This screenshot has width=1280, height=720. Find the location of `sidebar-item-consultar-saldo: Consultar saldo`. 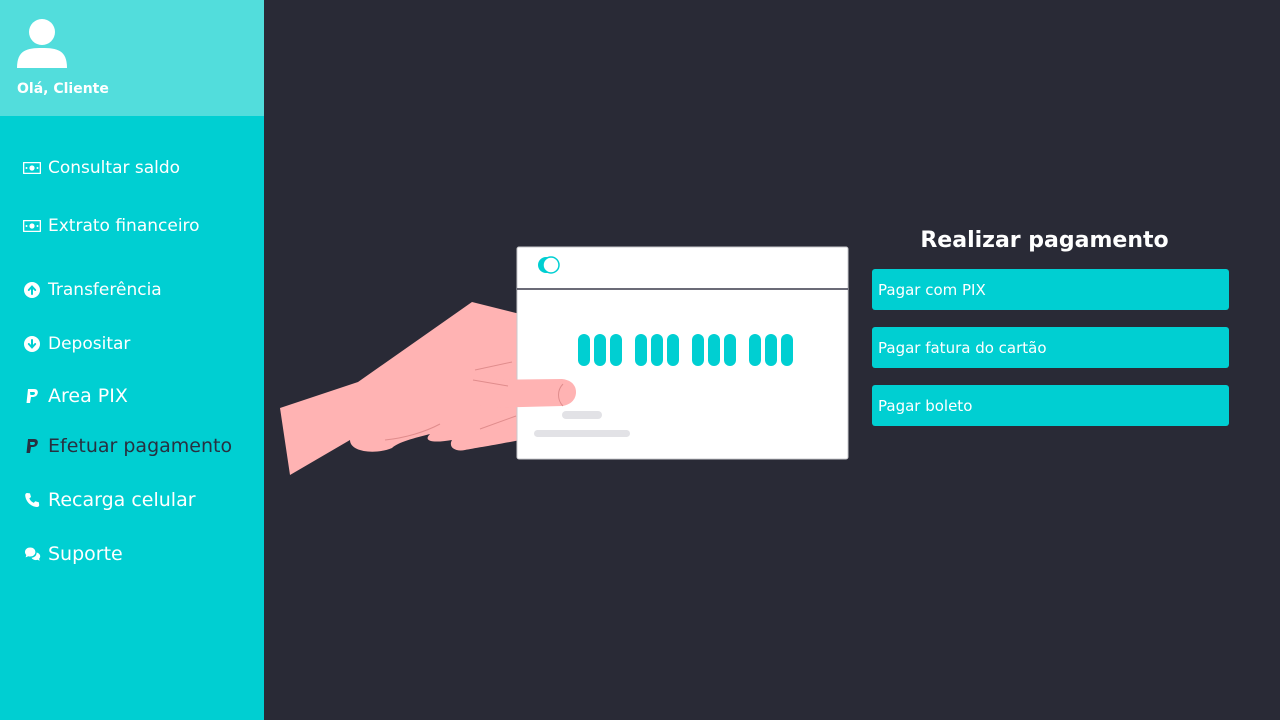

sidebar-item-consultar-saldo: Consultar saldo is located at coordinates (101, 168).